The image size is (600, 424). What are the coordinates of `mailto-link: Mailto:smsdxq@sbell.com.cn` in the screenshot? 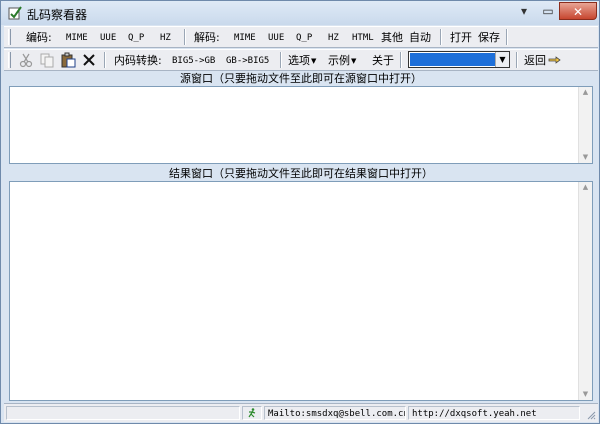 It's located at (335, 413).